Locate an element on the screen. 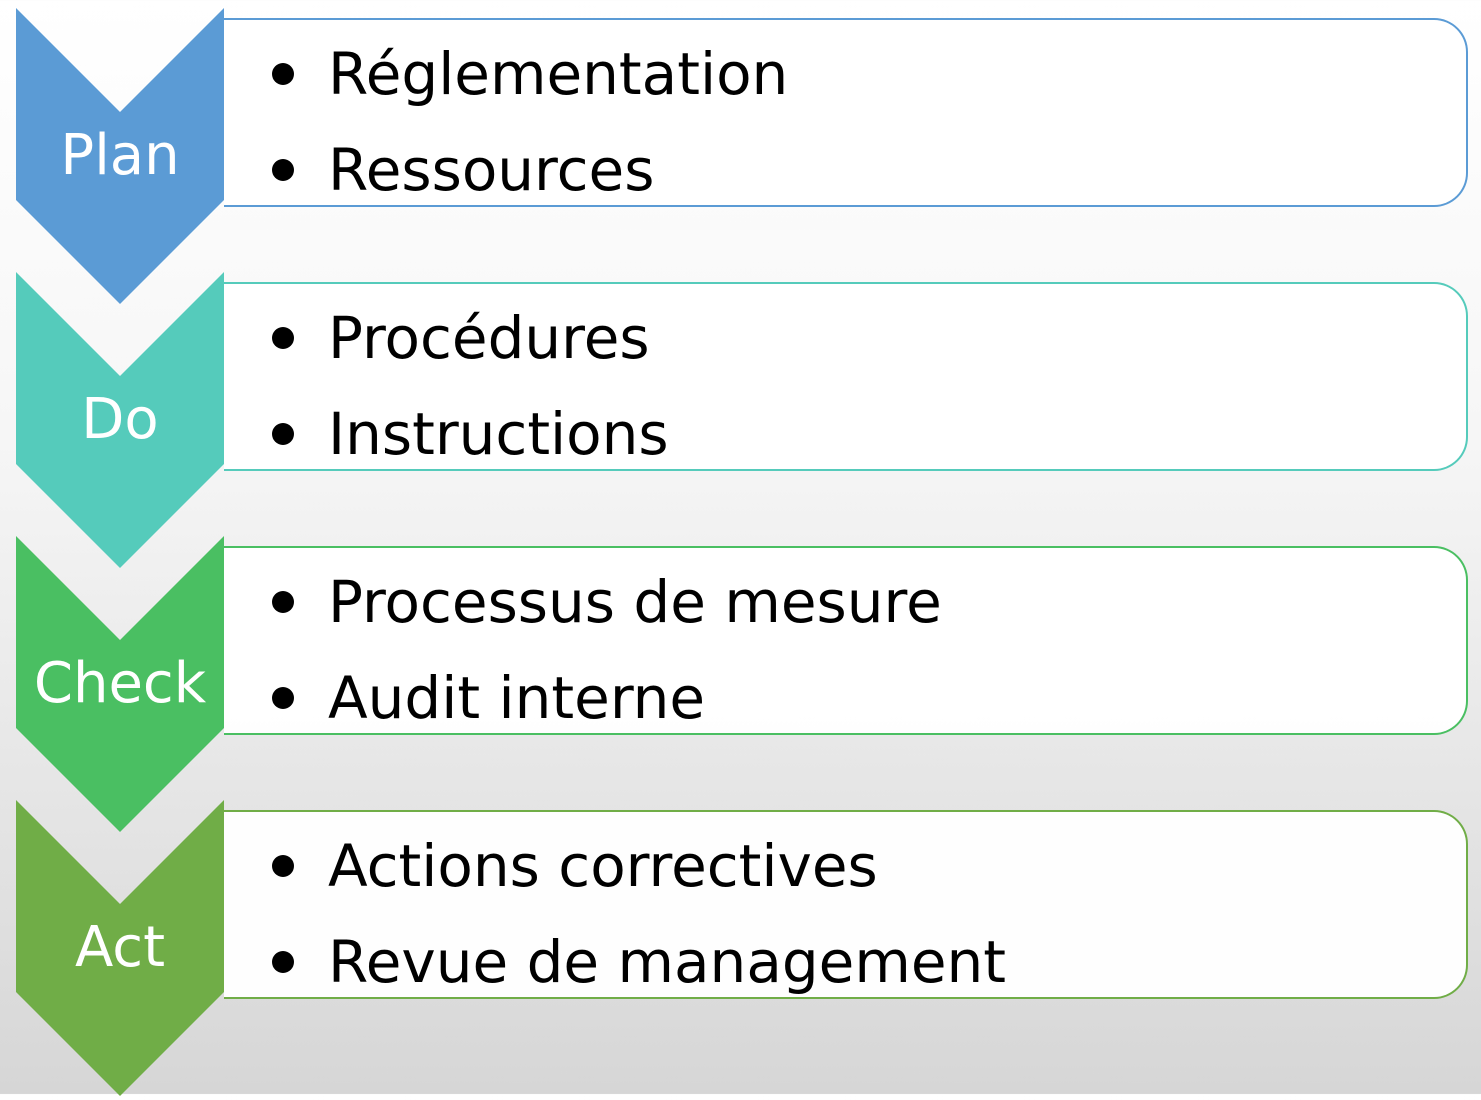 This screenshot has height=1100, width=1481. list-item-text: Ressources is located at coordinates (491, 170).